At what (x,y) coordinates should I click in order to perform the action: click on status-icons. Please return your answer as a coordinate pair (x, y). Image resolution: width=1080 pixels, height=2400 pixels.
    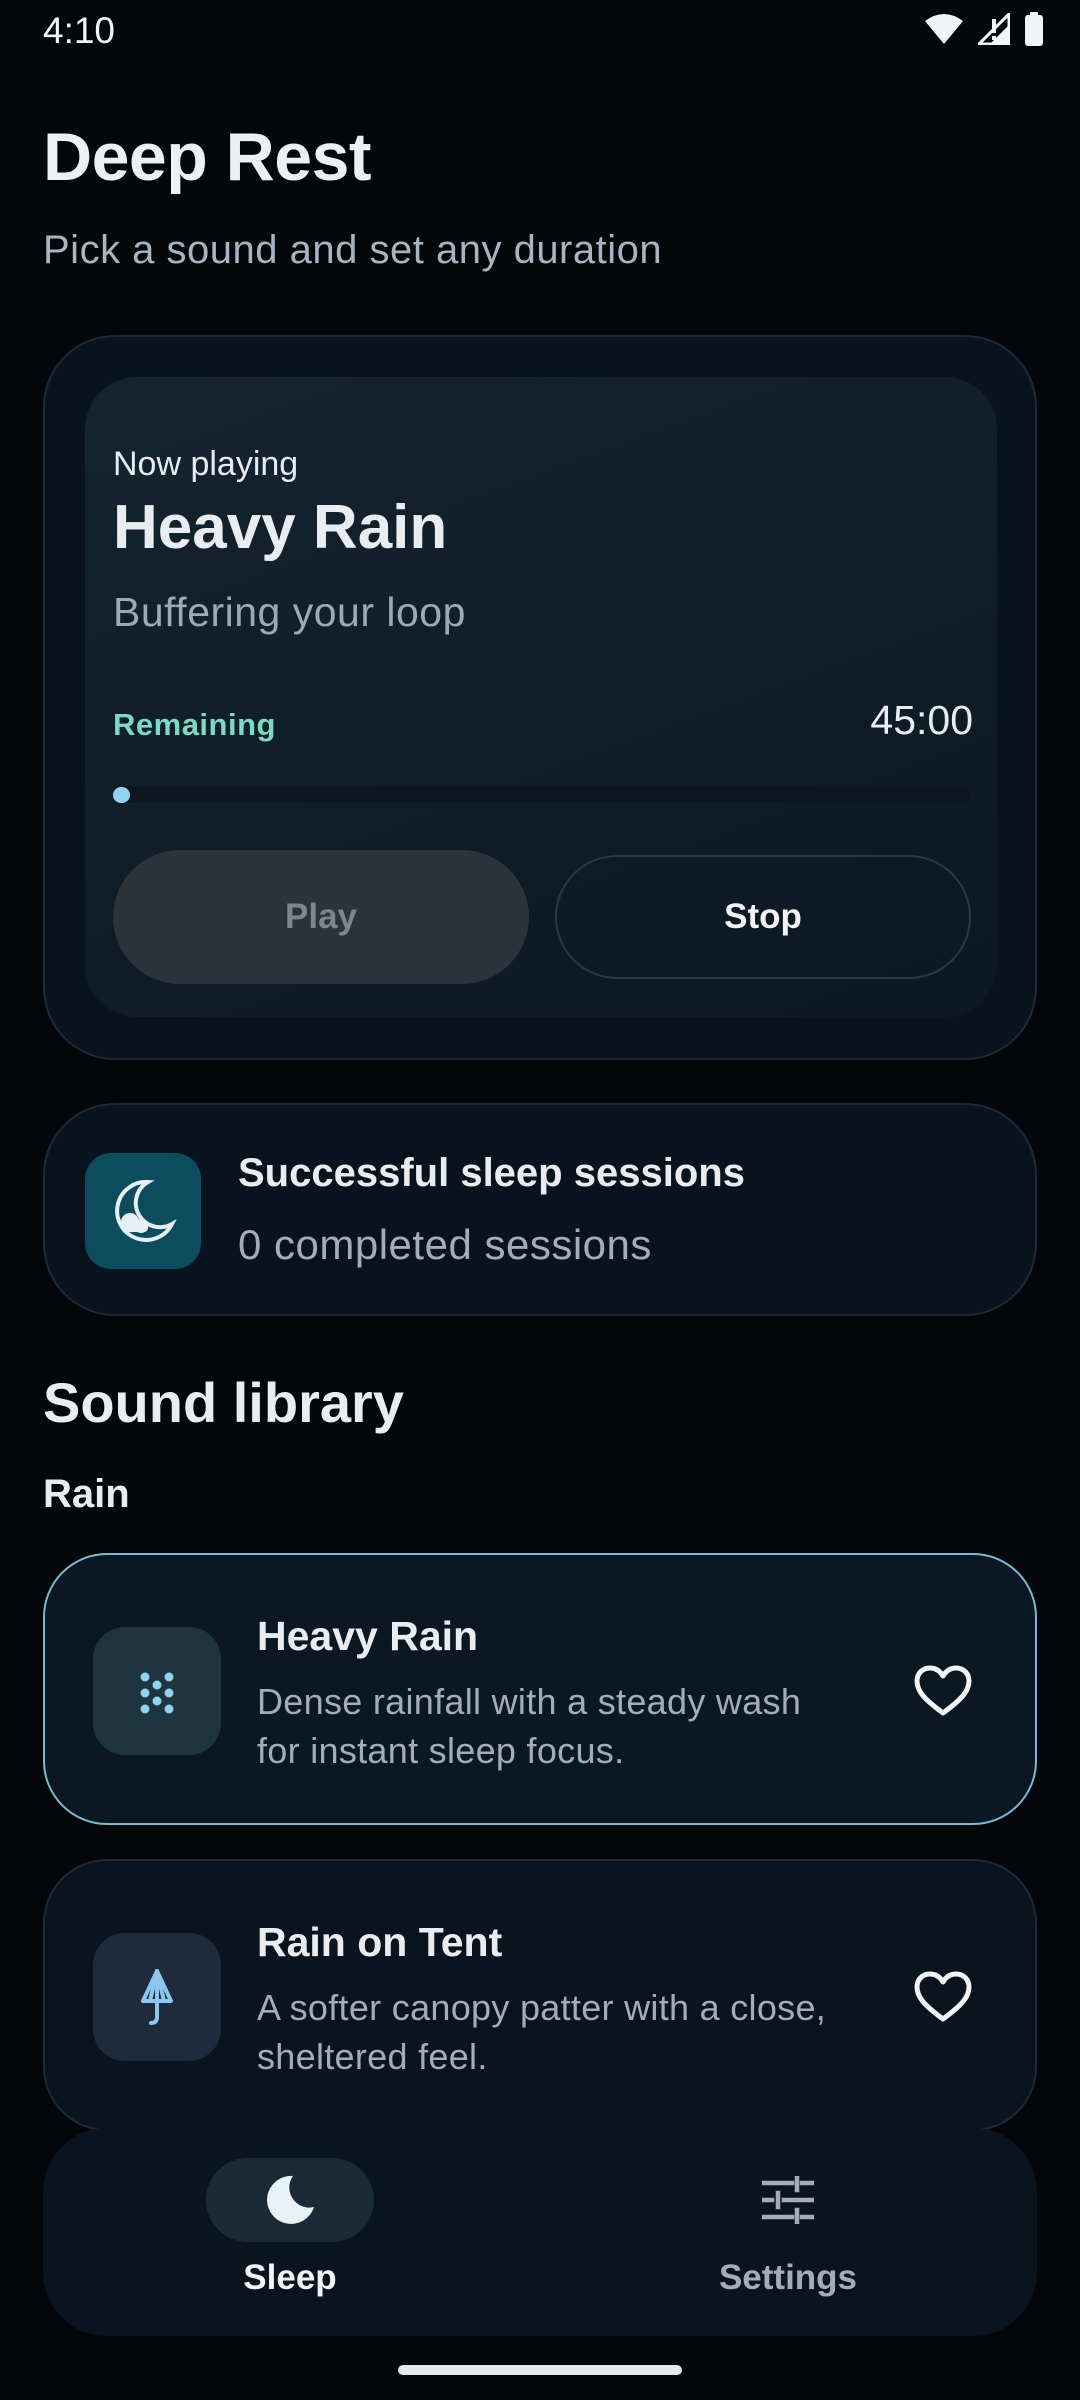
    Looking at the image, I should click on (984, 29).